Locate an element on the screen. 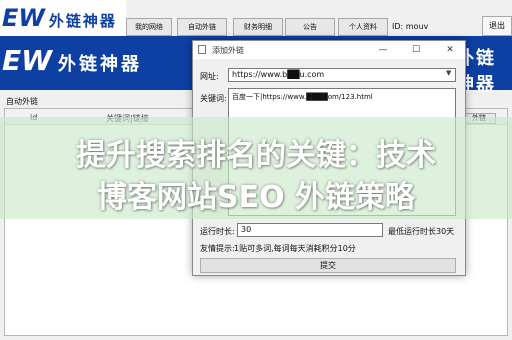  url-select: https://www.b██u.com is located at coordinates (342, 75).